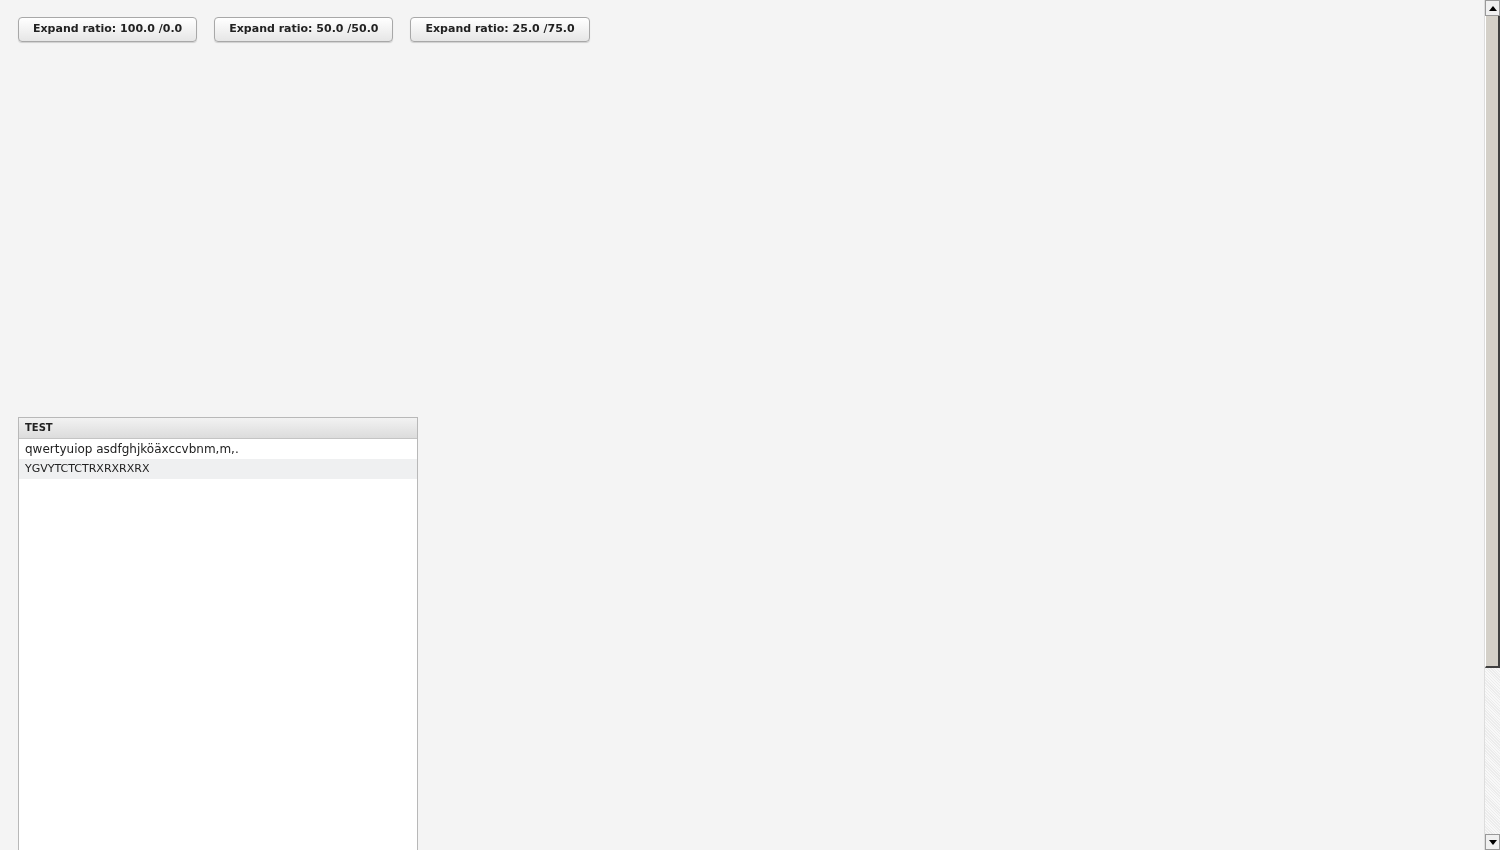 The height and width of the screenshot is (850, 1500). What do you see at coordinates (1492, 342) in the screenshot?
I see `scrollbar-thumb` at bounding box center [1492, 342].